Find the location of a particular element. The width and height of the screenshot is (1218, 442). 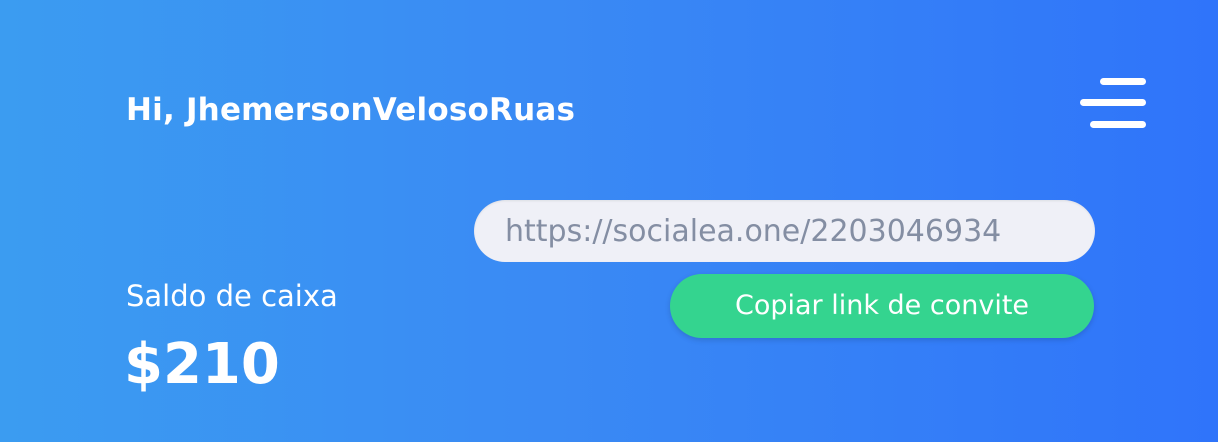

balance-label: Saldo de caixa is located at coordinates (232, 296).